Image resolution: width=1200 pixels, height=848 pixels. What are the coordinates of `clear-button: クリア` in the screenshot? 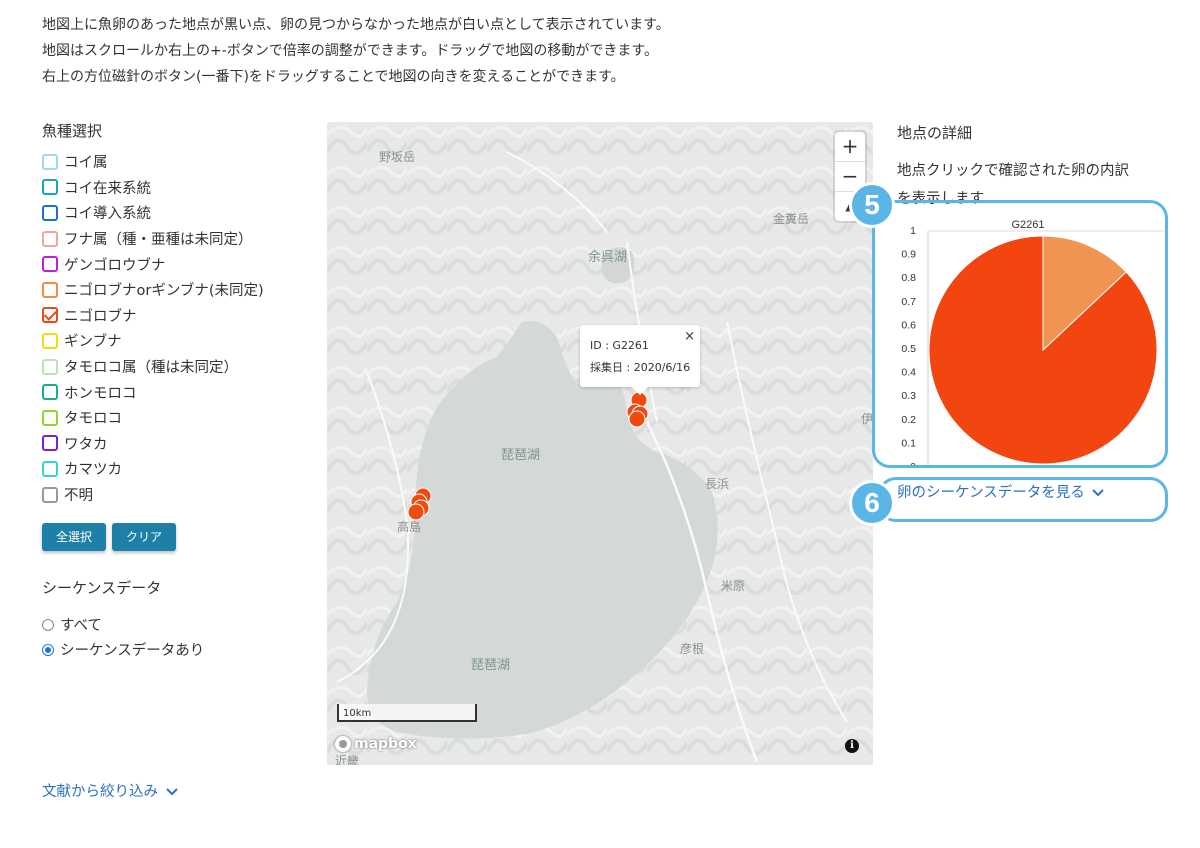 It's located at (144, 537).